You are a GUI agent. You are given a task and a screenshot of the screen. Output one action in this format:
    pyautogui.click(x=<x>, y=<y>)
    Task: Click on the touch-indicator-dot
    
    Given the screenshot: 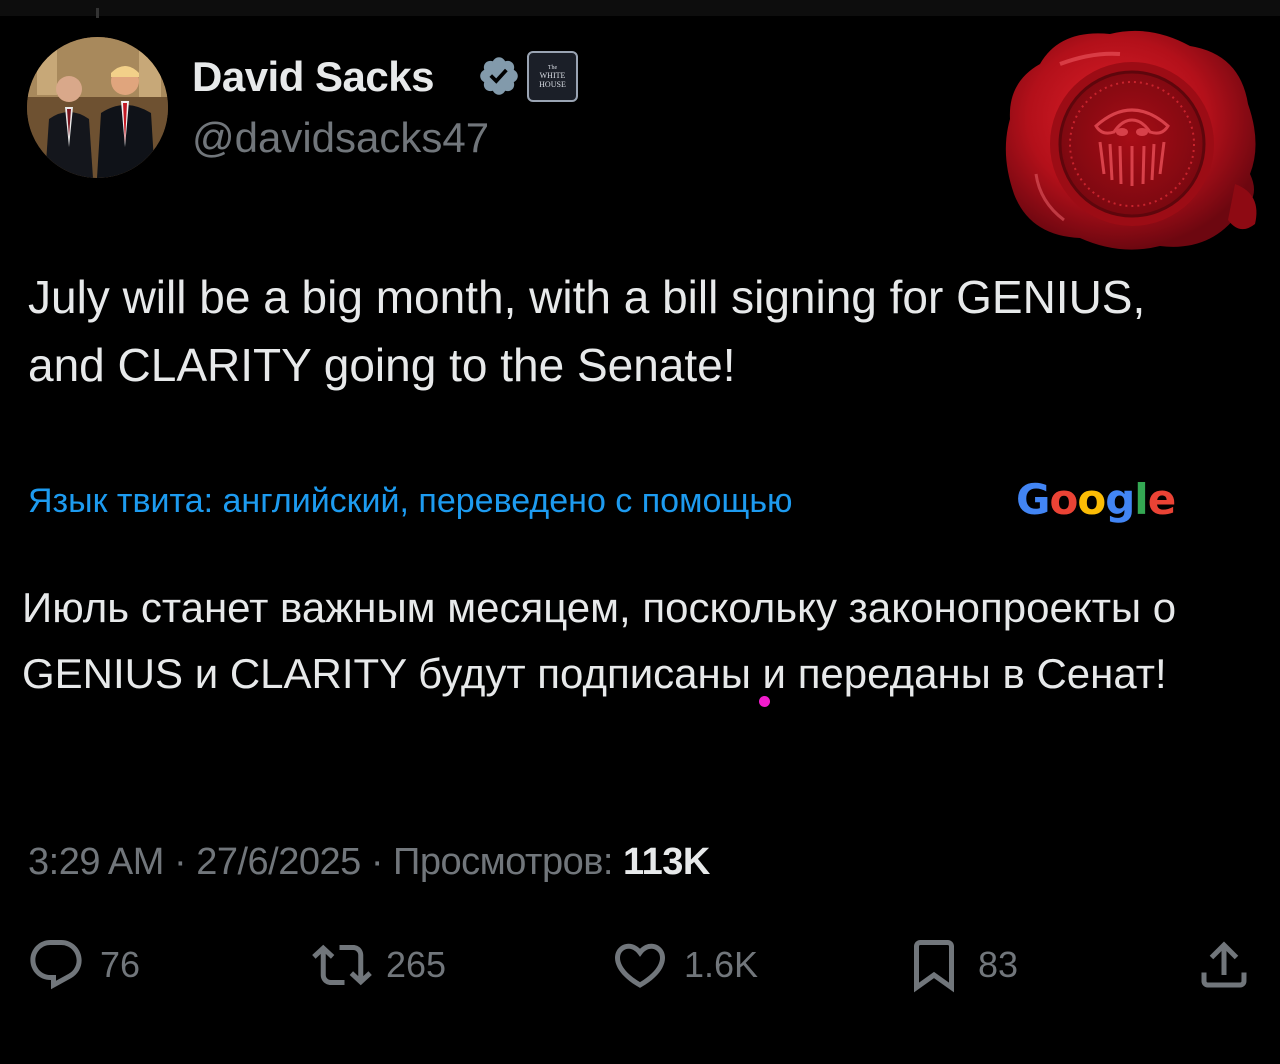 What is the action you would take?
    pyautogui.click(x=764, y=701)
    